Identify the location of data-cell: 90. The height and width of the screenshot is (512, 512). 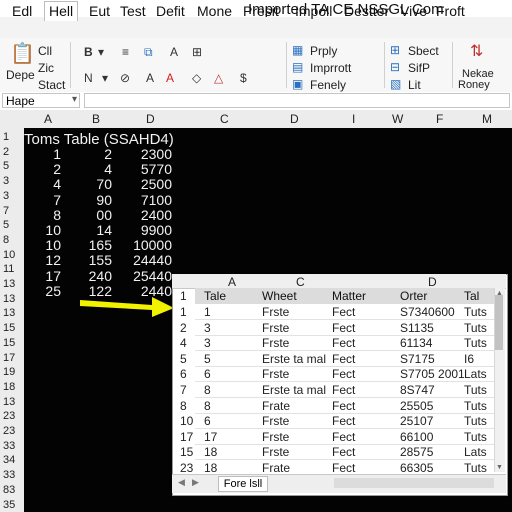
(104, 200).